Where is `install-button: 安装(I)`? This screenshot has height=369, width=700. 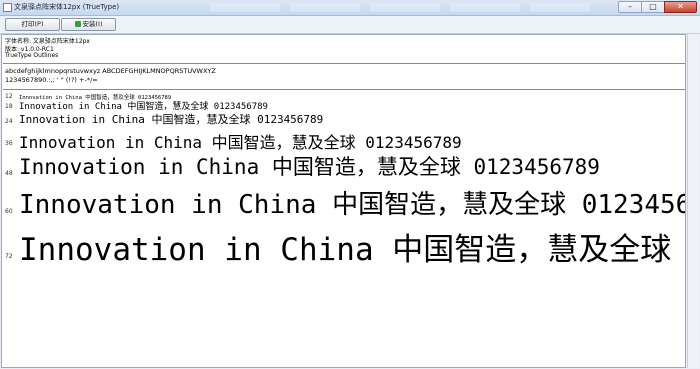
install-button: 安装(I) is located at coordinates (88, 24).